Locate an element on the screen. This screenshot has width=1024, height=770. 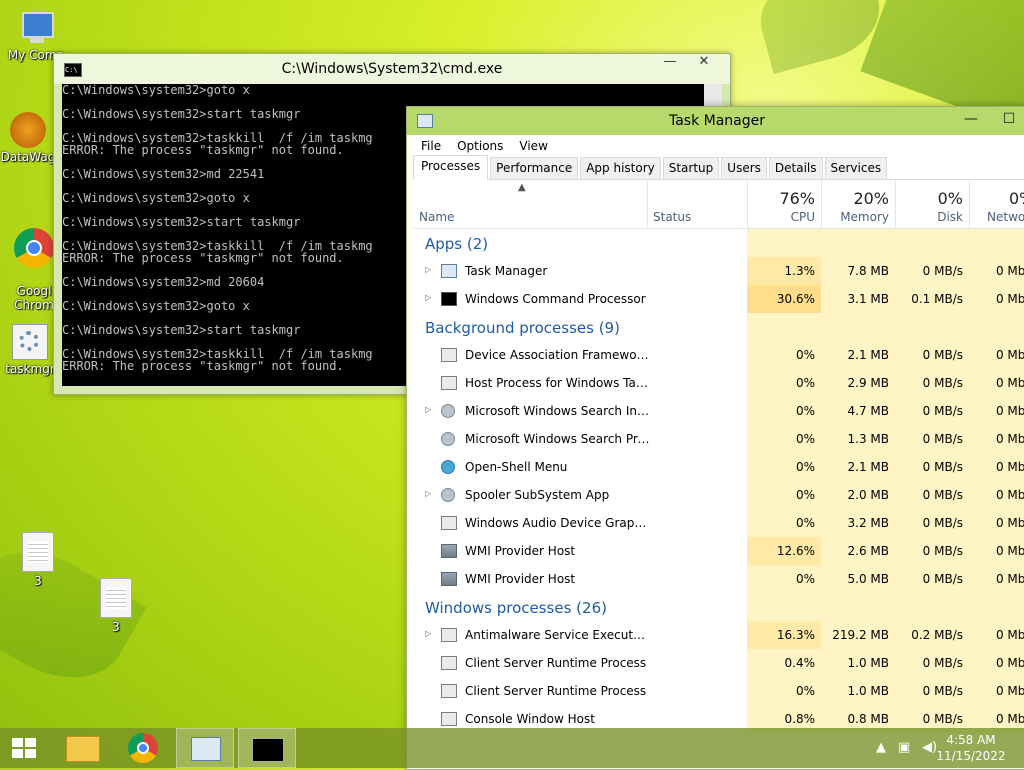
close-button: ✕ is located at coordinates (704, 64).